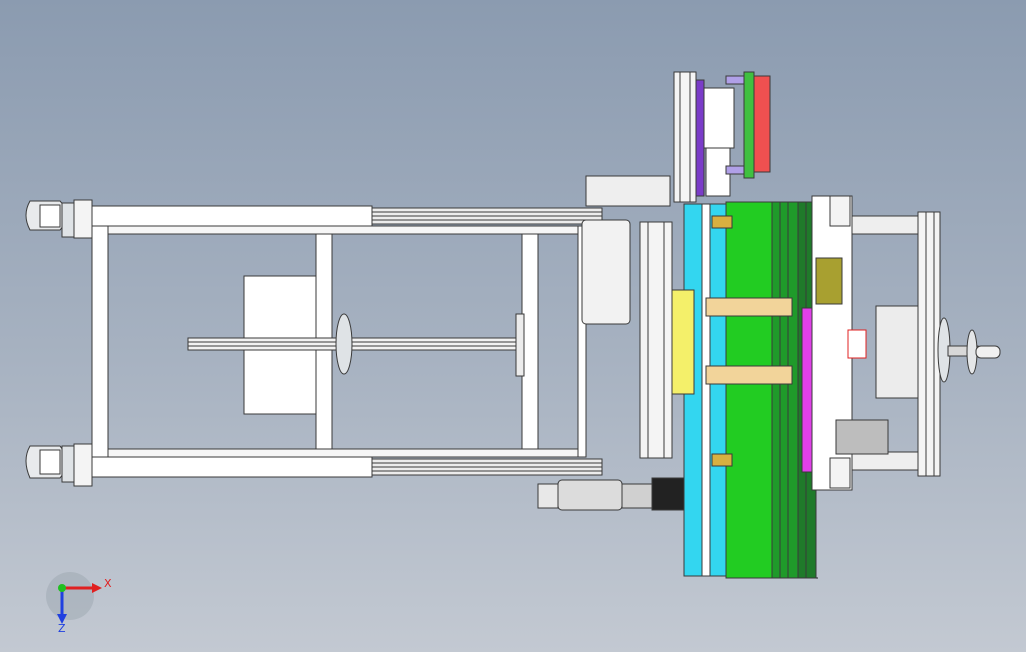  Describe the element at coordinates (876, 343) in the screenshot. I see `right-frame` at that location.